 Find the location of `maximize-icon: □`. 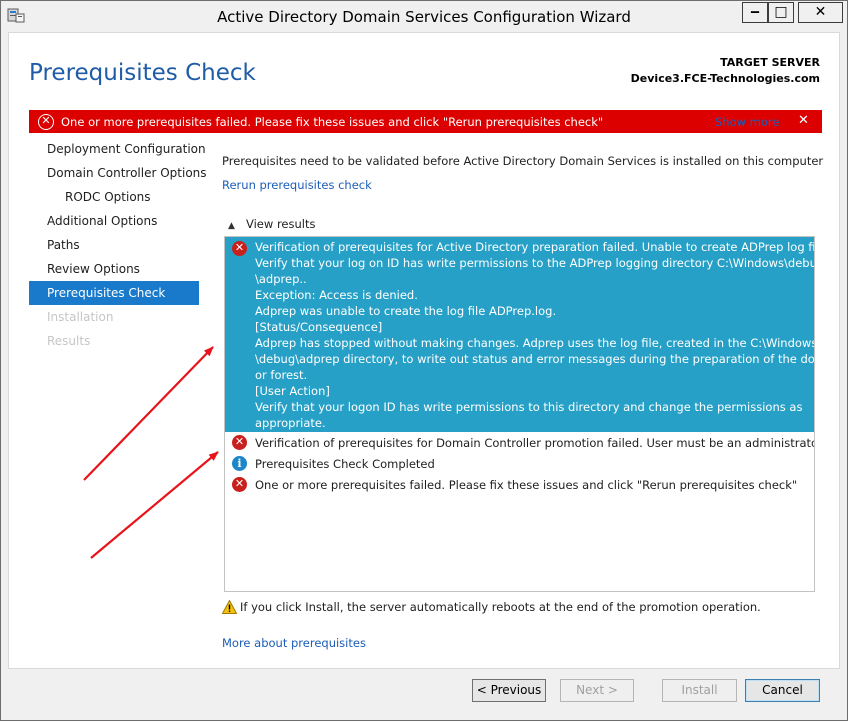

maximize-icon: □ is located at coordinates (781, 12).